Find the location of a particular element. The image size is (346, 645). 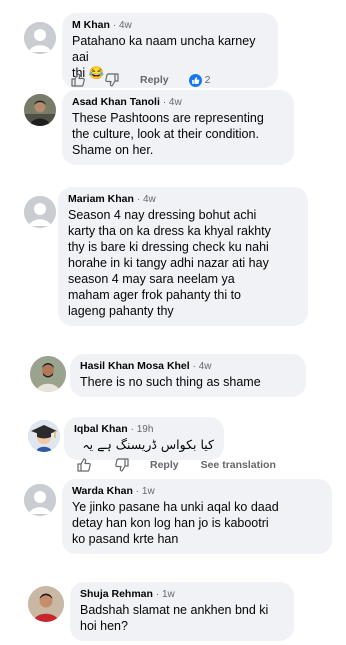

comment-time: · 19h is located at coordinates (142, 429).